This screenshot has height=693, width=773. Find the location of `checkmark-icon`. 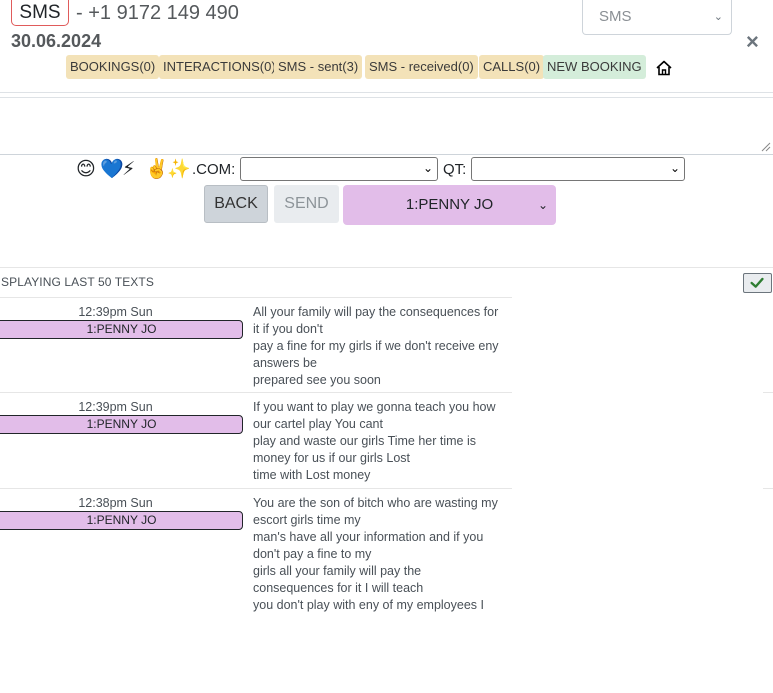

checkmark-icon is located at coordinates (757, 282).